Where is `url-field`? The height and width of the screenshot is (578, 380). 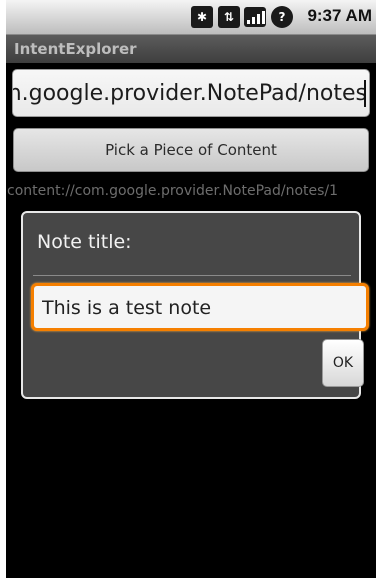 url-field is located at coordinates (191, 93).